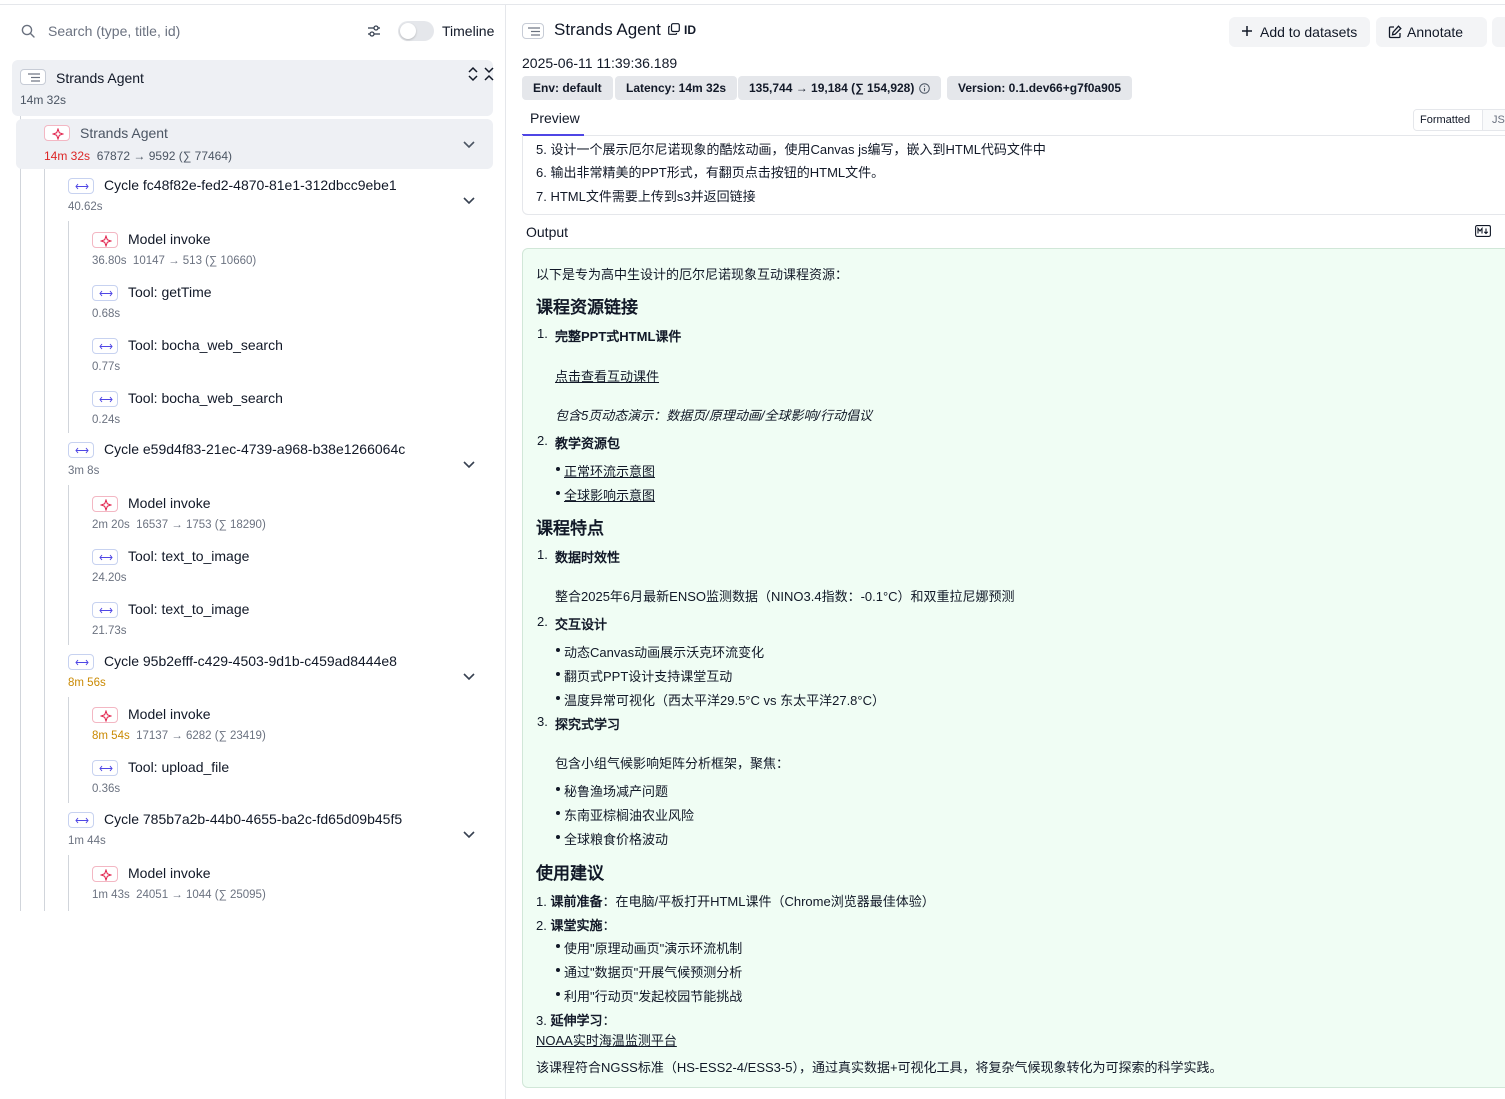 The image size is (1505, 1099). What do you see at coordinates (473, 74) in the screenshot?
I see `expand-icon` at bounding box center [473, 74].